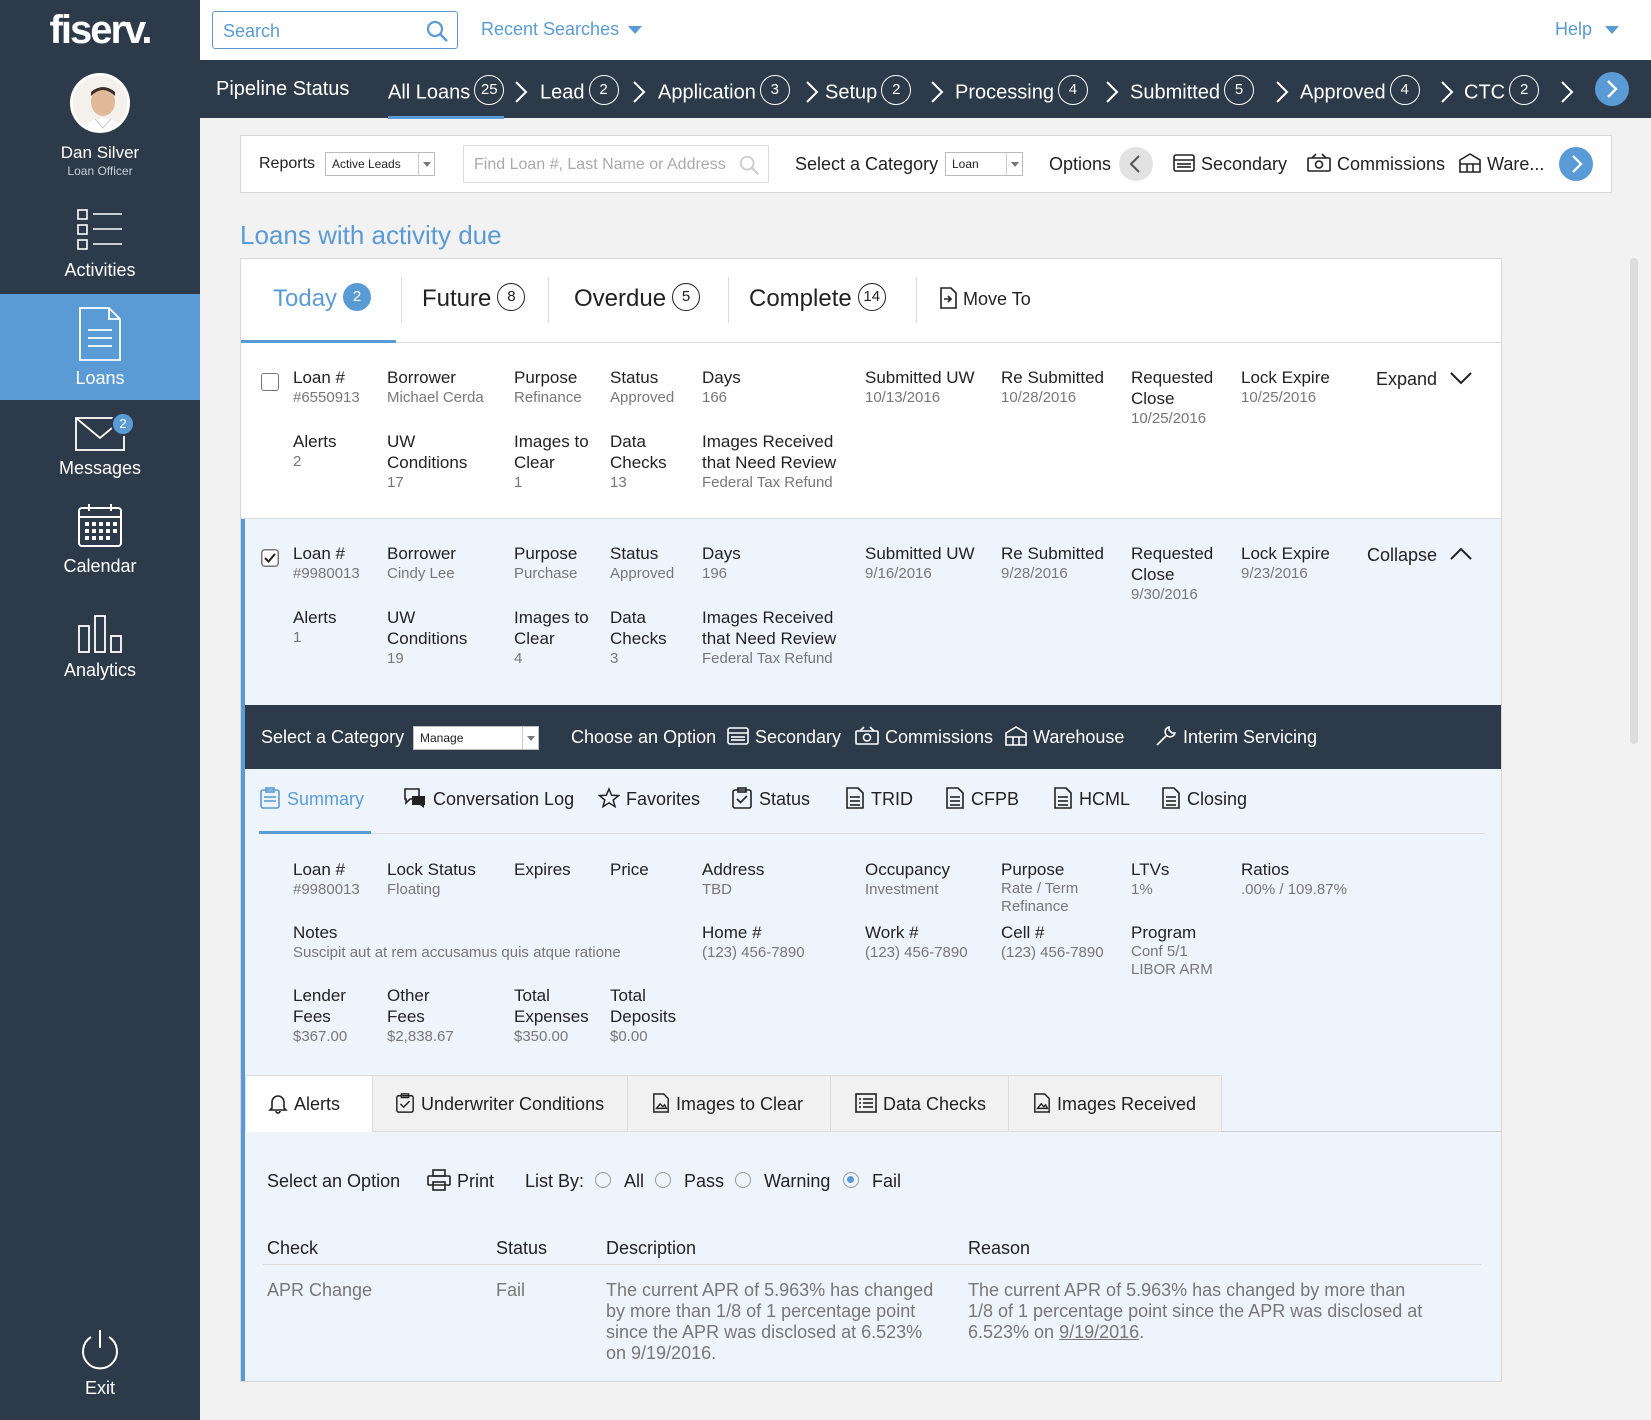 The width and height of the screenshot is (1651, 1420). Describe the element at coordinates (1502, 91) in the screenshot. I see `stage-ctc: CTC 2` at that location.